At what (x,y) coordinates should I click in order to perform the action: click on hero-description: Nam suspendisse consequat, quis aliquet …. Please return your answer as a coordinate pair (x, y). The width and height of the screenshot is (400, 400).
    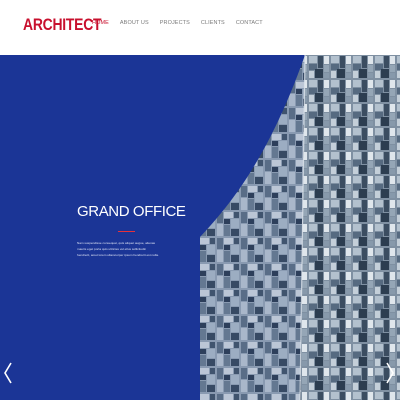
    Looking at the image, I should click on (118, 249).